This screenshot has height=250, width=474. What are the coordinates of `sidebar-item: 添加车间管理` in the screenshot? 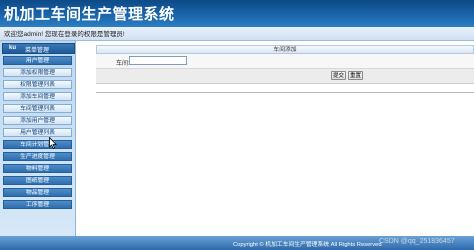 It's located at (37, 96).